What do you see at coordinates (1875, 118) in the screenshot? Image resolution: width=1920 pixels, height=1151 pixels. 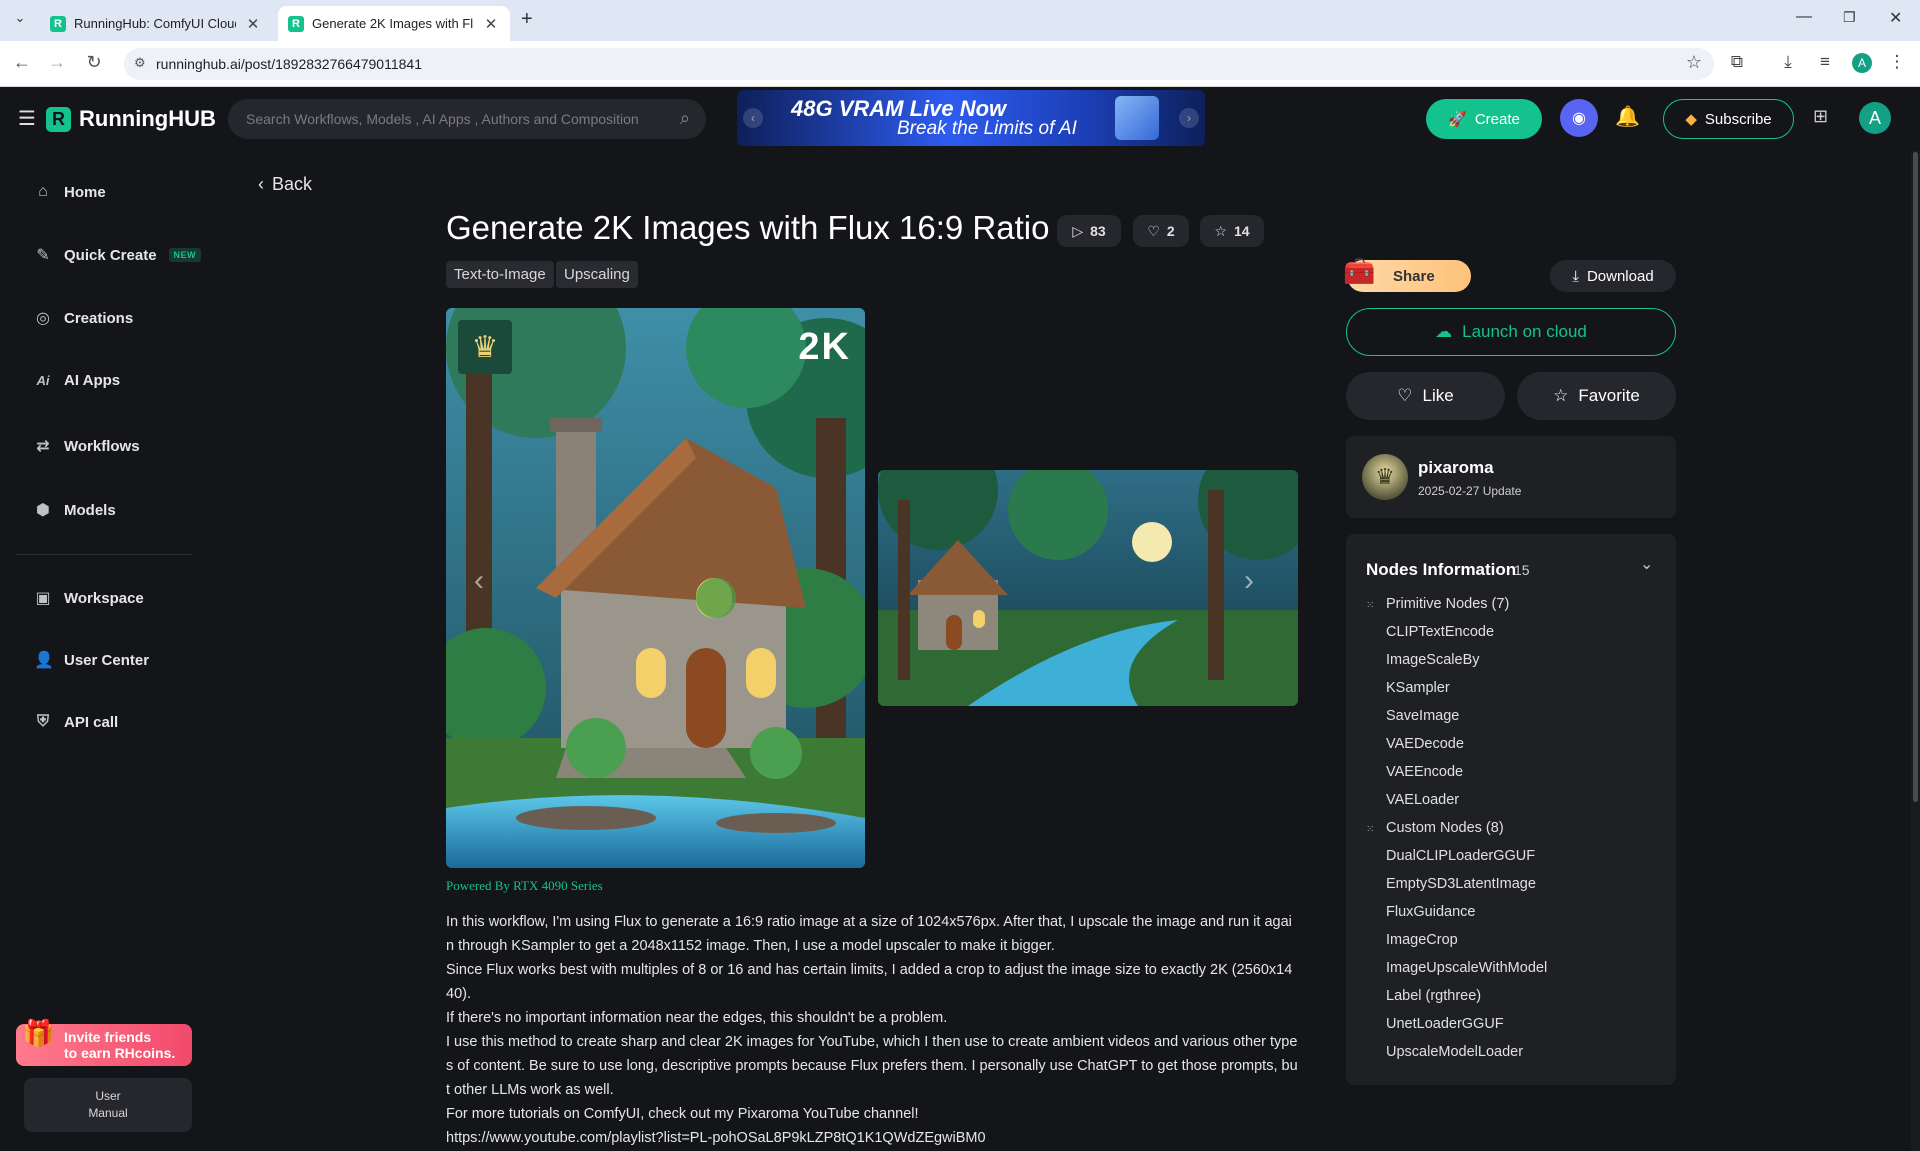 I see `user-avatar: A` at bounding box center [1875, 118].